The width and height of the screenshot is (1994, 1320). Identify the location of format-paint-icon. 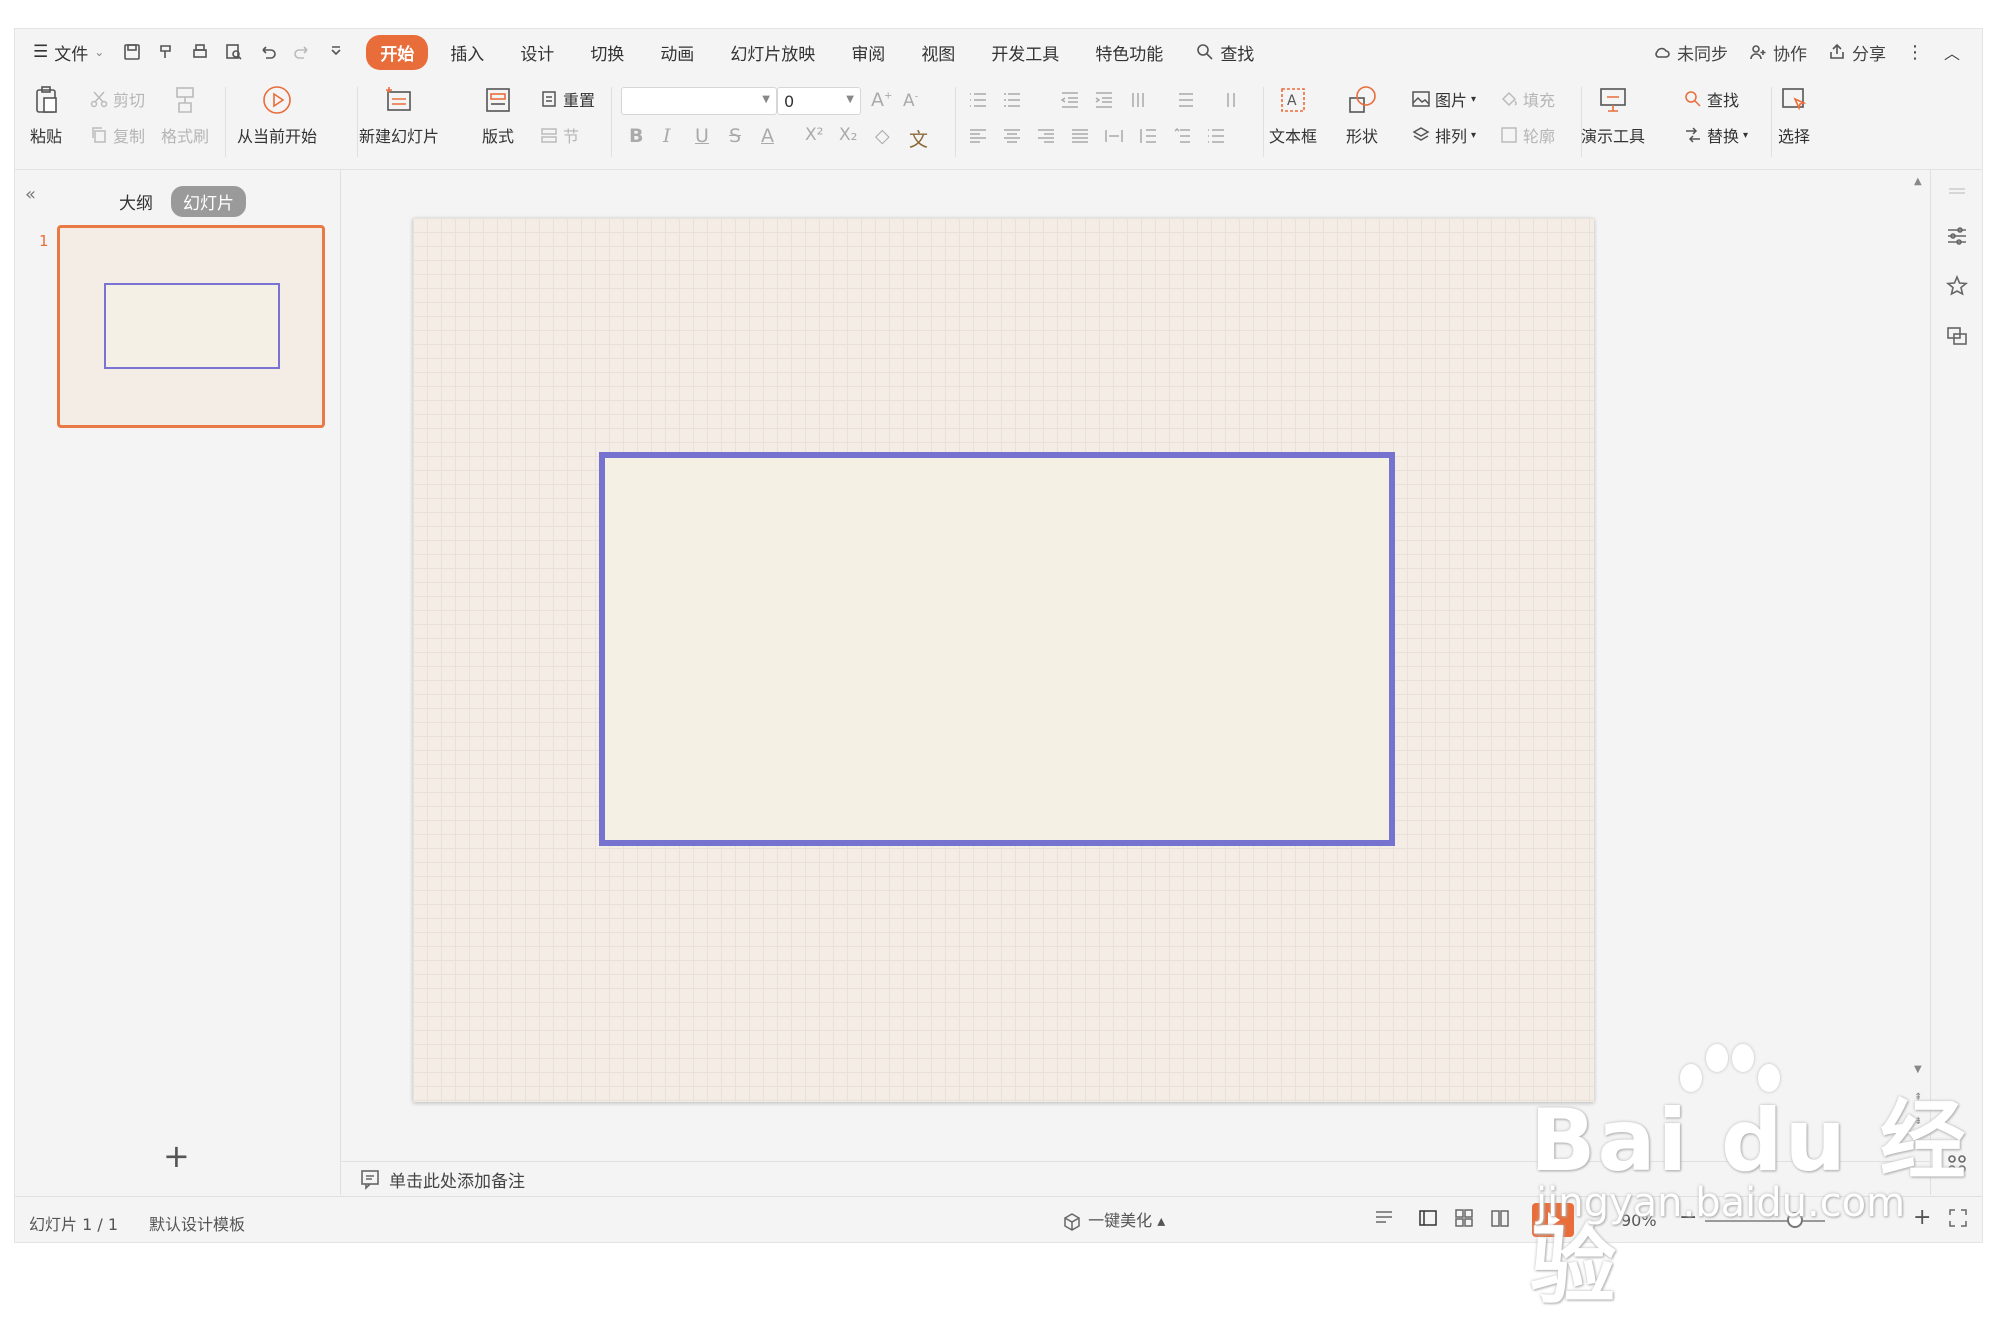
(166, 52).